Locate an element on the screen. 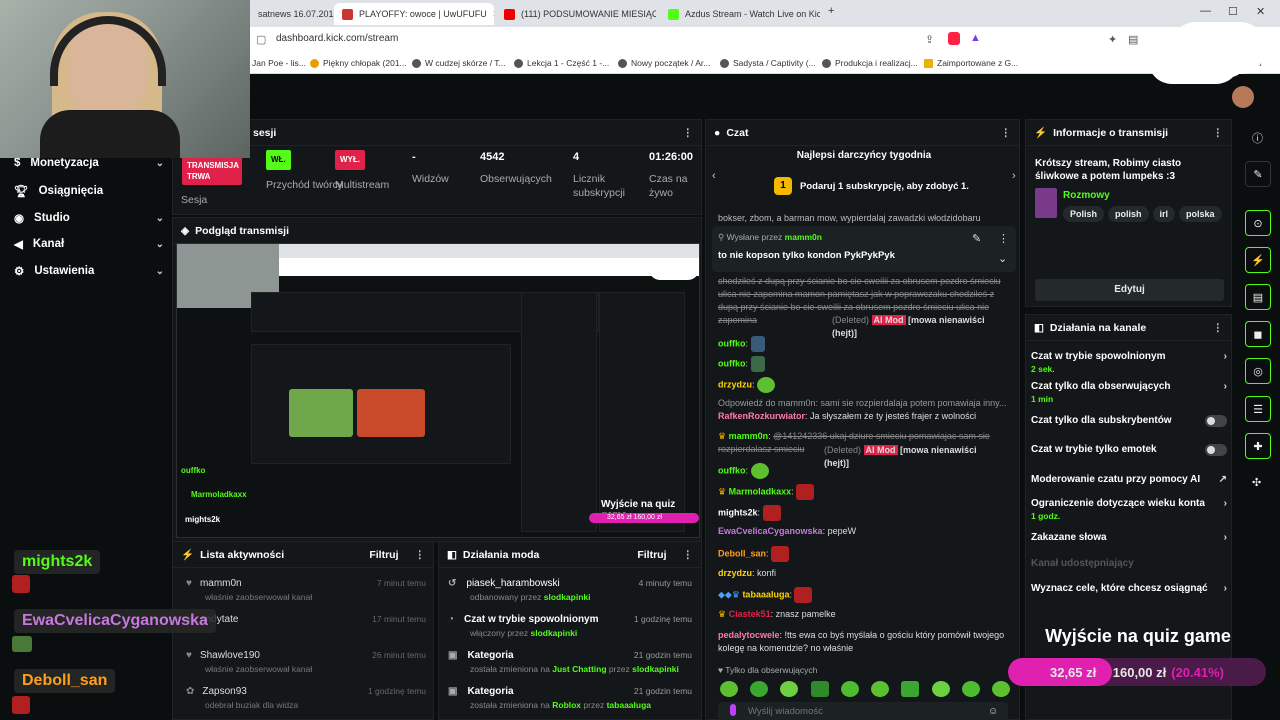 The image size is (1280, 720). top-donors-cta: Podaruj 1 subskrypcję, aby zdobyć 1. is located at coordinates (884, 186).